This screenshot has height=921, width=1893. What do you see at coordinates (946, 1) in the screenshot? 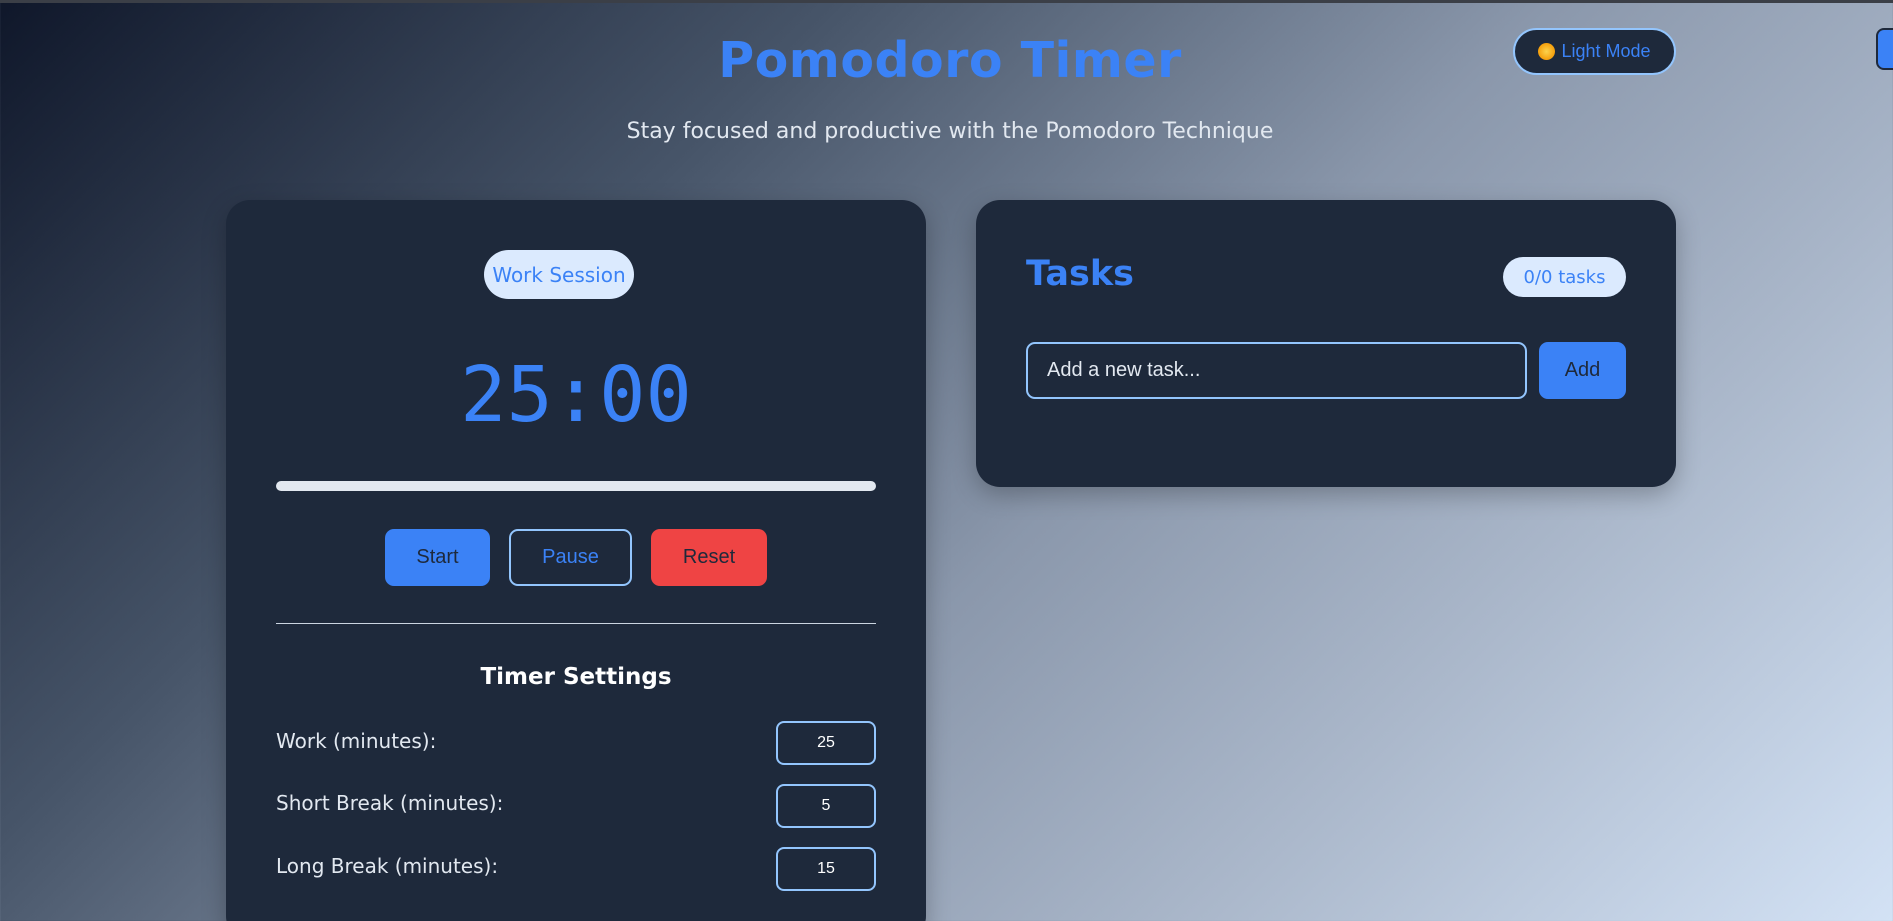
I see `window-top-edge` at bounding box center [946, 1].